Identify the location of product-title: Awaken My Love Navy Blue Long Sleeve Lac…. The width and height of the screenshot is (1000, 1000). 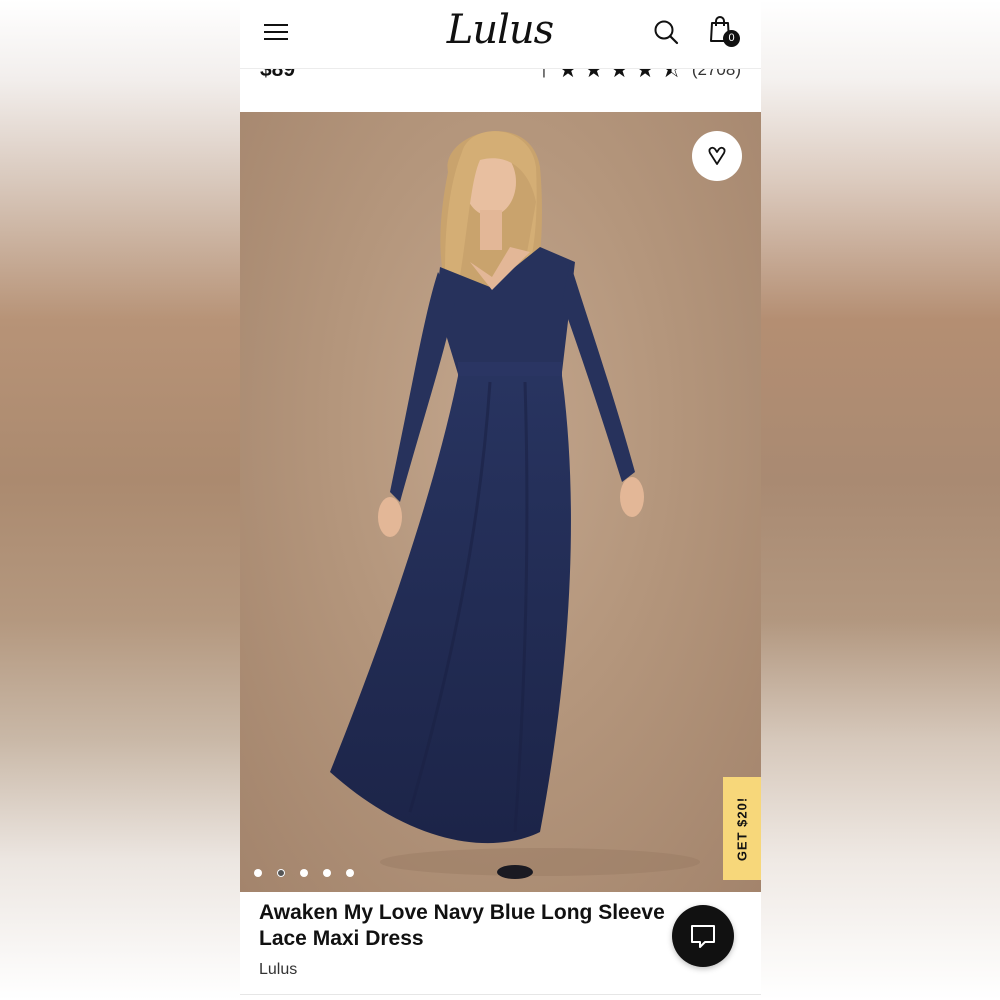
(462, 925).